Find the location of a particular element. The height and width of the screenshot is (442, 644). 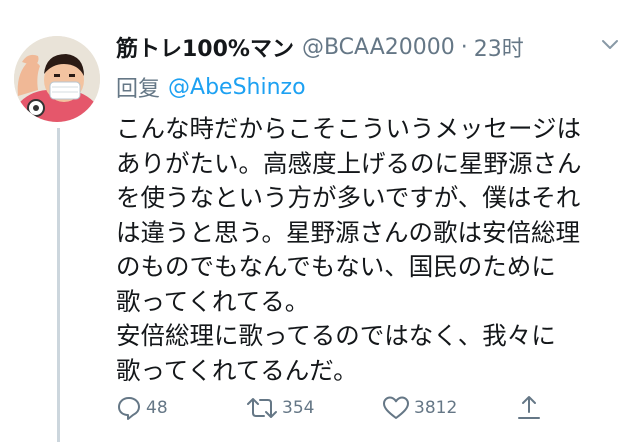

avatar-image is located at coordinates (57, 79).